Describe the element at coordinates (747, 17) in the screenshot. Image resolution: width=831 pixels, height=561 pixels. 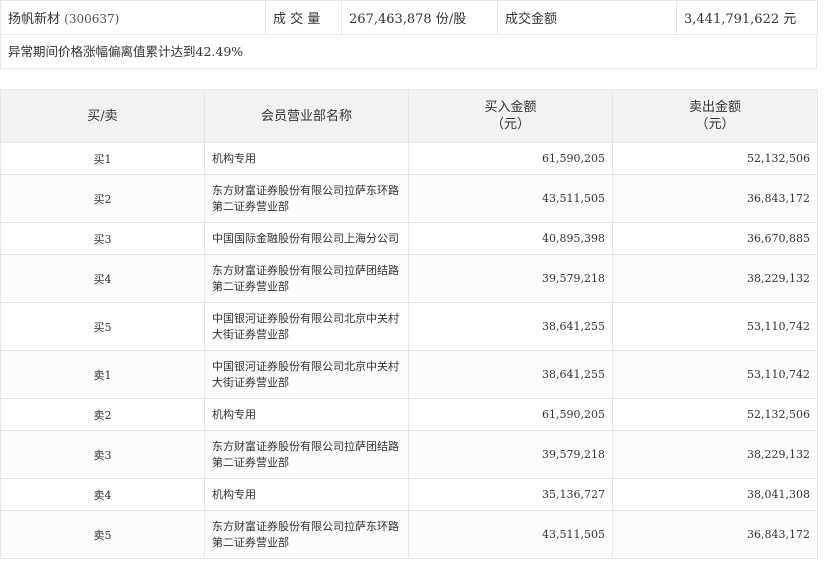
I see `amount-value: 3,441,791,622 元` at that location.